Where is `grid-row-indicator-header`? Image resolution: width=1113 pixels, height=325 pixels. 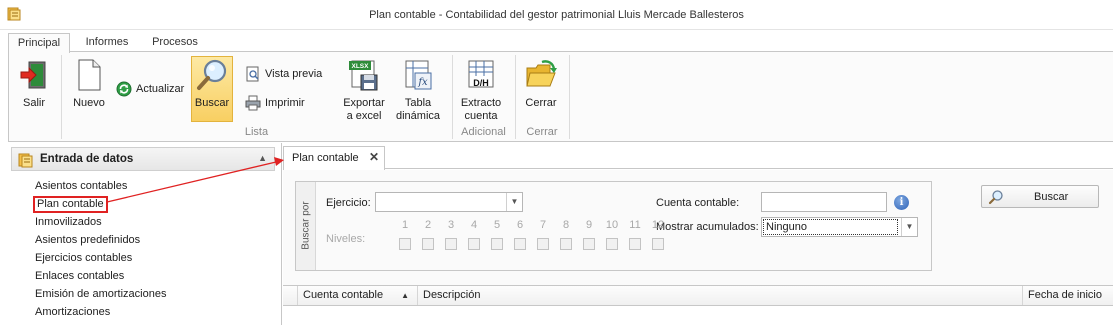
grid-row-indicator-header is located at coordinates (290, 295).